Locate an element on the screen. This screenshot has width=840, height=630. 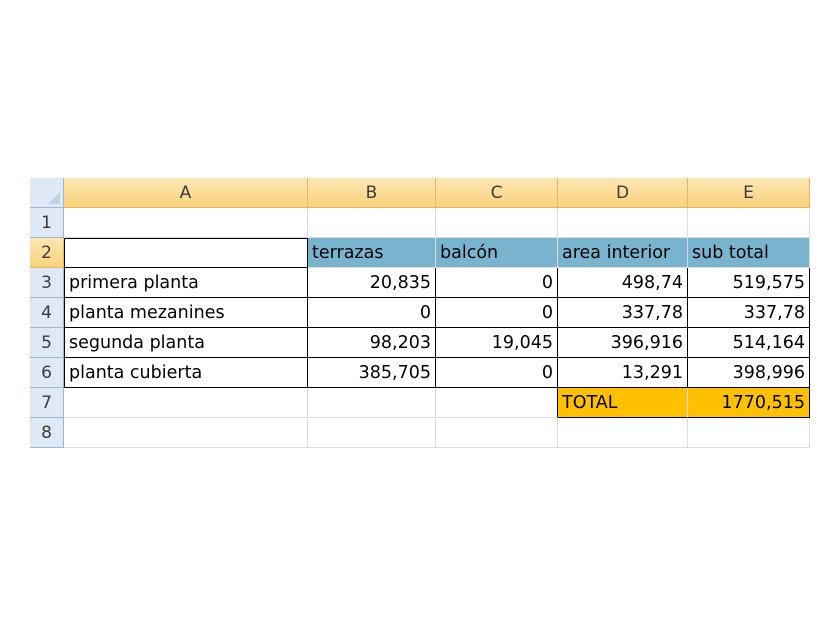
cell-c5: 19,045 is located at coordinates (497, 343).